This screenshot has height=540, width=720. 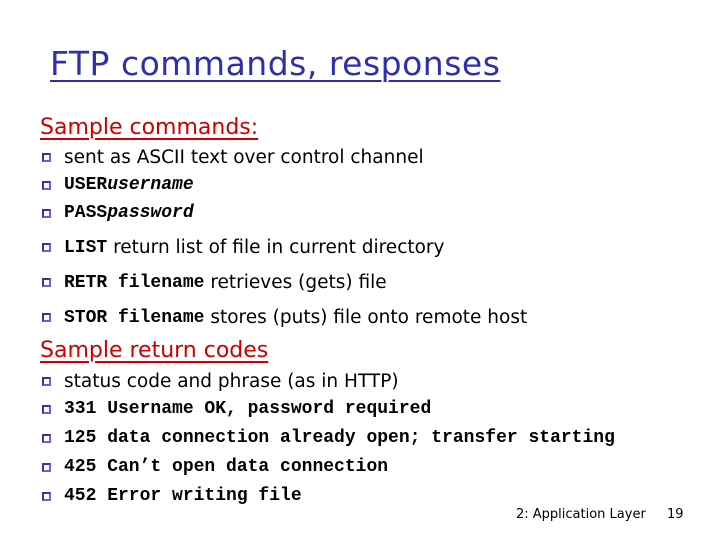 What do you see at coordinates (150, 185) in the screenshot?
I see `command-argument: username` at bounding box center [150, 185].